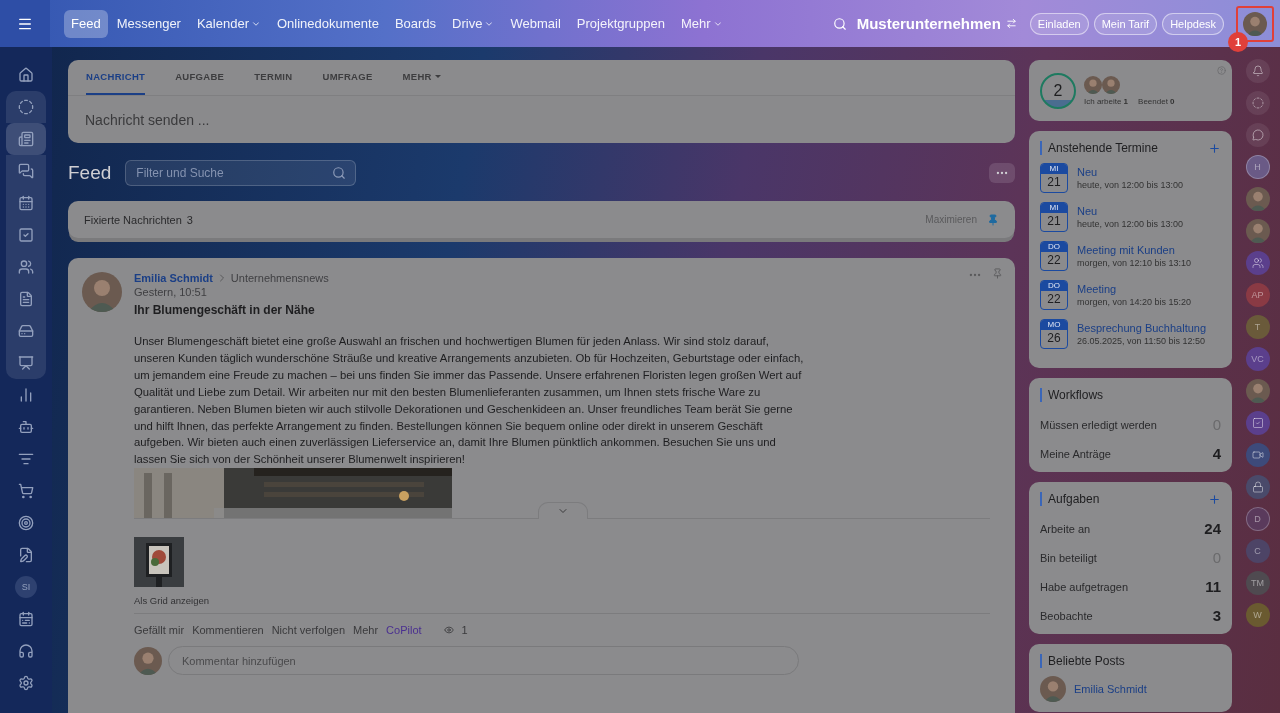 Image resolution: width=1280 pixels, height=713 pixels. I want to click on menu-button, so click(25, 23).